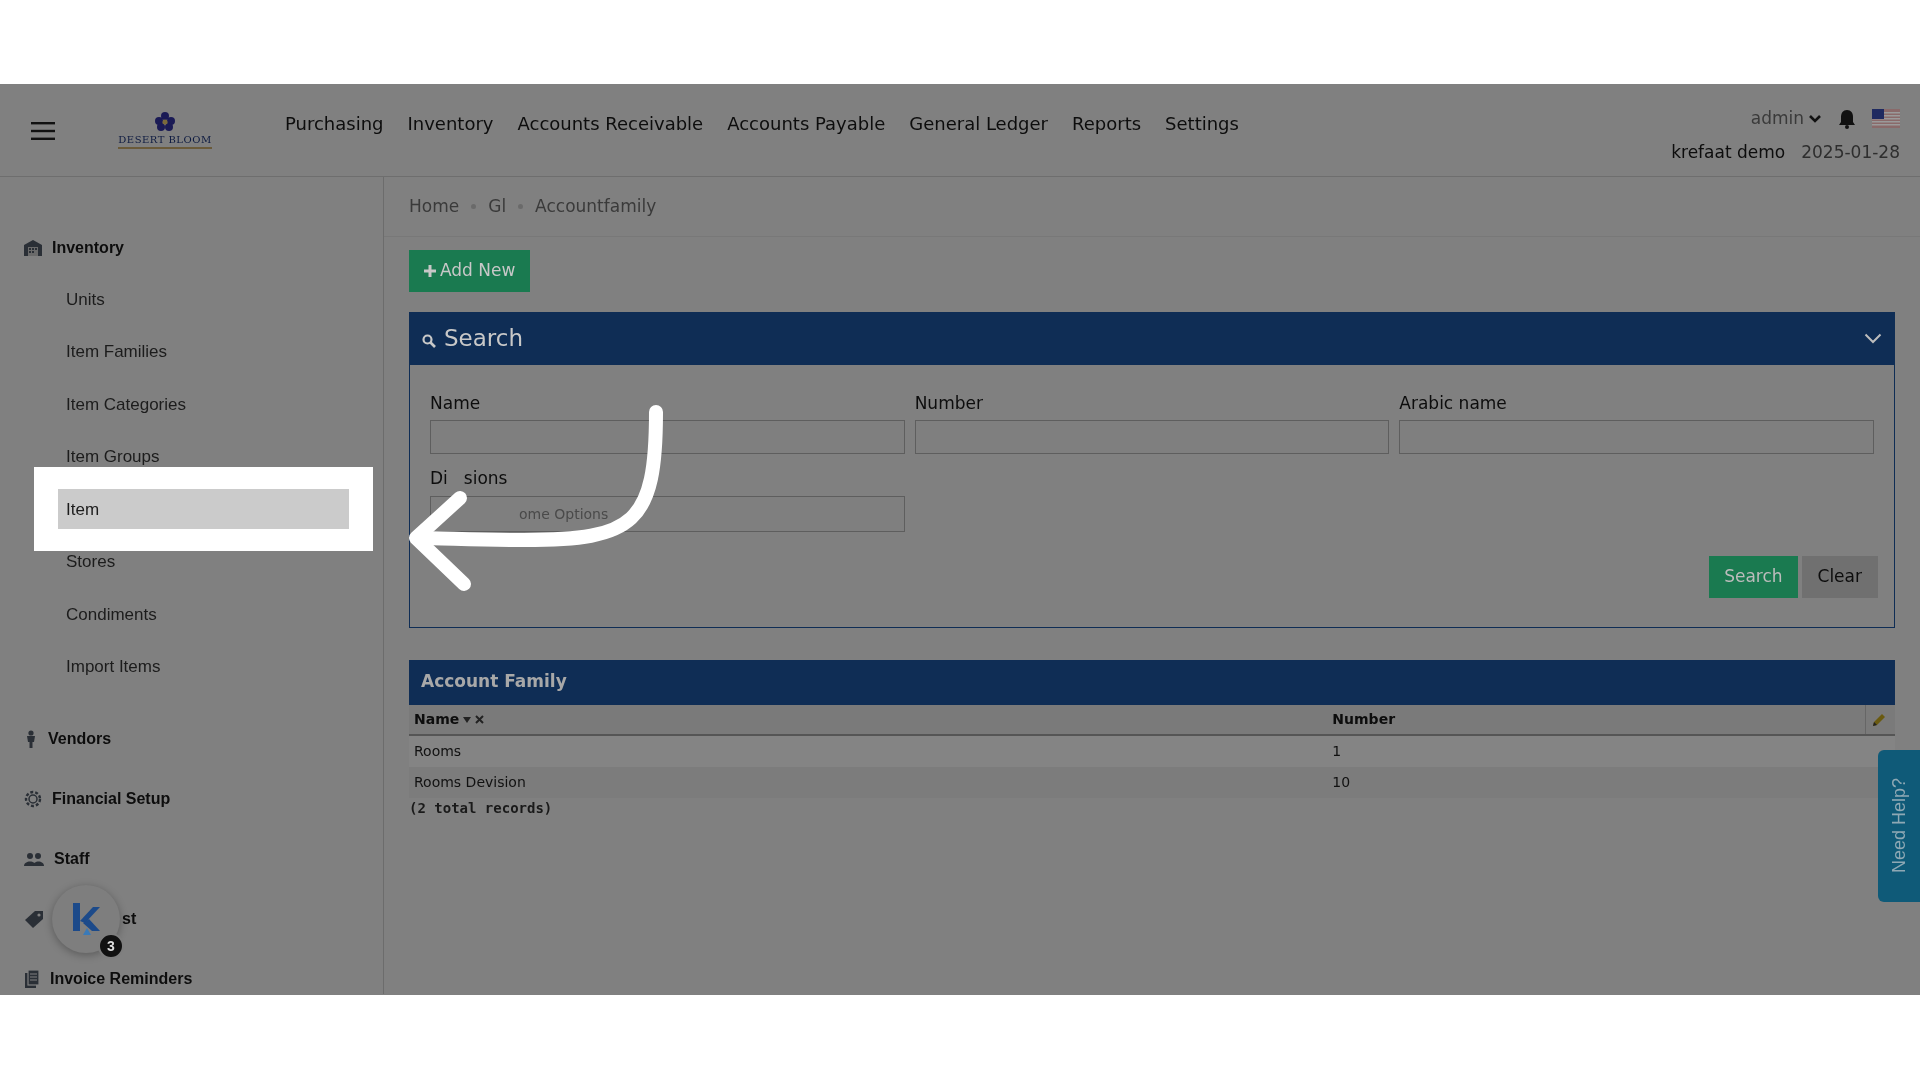 The height and width of the screenshot is (1080, 1920). Describe the element at coordinates (111, 799) in the screenshot. I see `sidebar-item: Financial Setup` at that location.